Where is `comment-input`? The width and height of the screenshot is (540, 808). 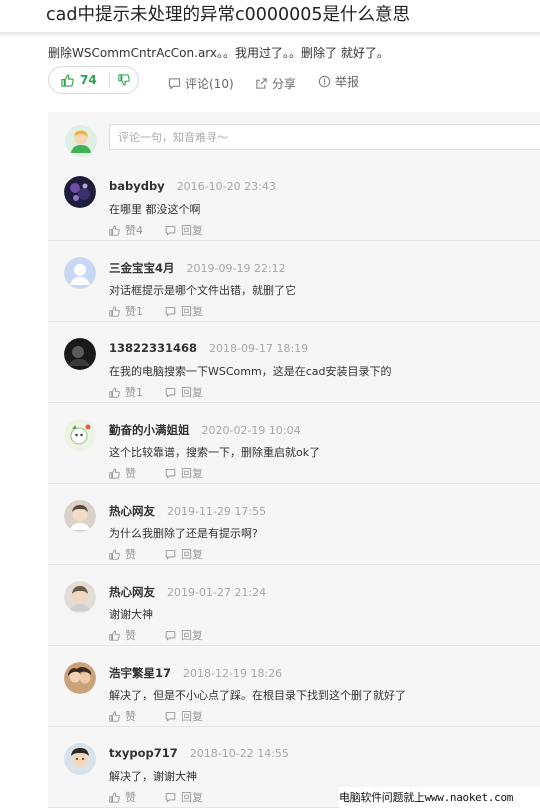 comment-input is located at coordinates (324, 137).